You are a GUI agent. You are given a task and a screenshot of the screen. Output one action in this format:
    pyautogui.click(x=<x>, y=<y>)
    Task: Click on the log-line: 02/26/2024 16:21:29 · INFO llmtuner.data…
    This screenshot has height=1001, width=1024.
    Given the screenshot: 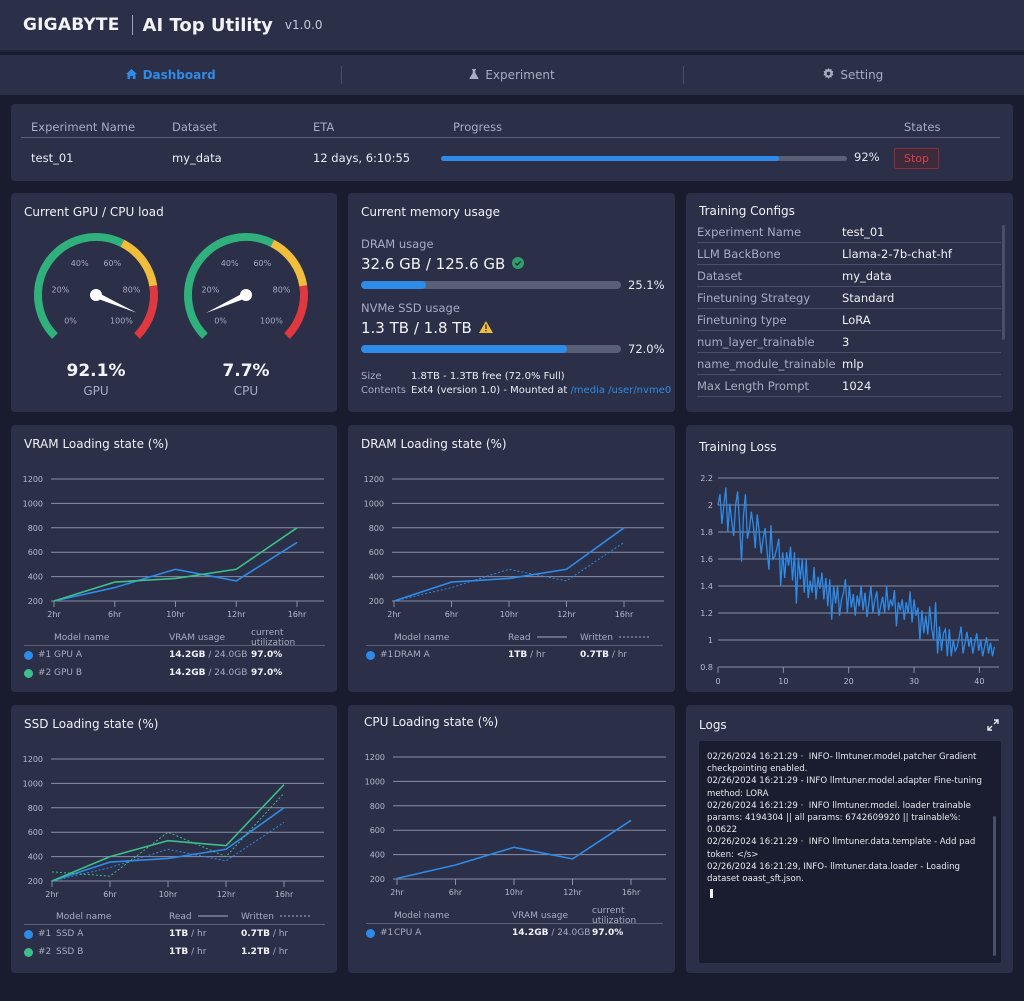 What is the action you would take?
    pyautogui.click(x=843, y=848)
    